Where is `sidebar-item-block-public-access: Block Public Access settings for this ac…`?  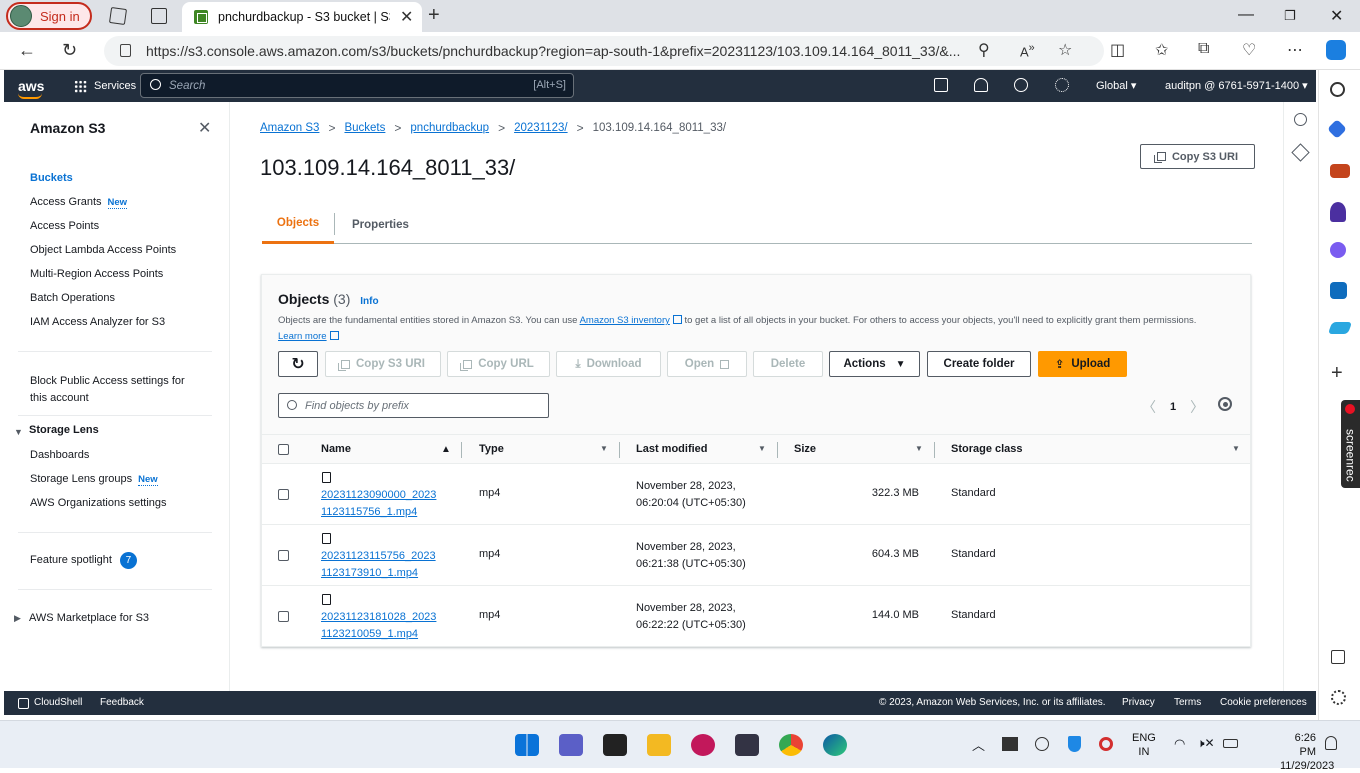 sidebar-item-block-public-access: Block Public Access settings for this ac… is located at coordinates (107, 390).